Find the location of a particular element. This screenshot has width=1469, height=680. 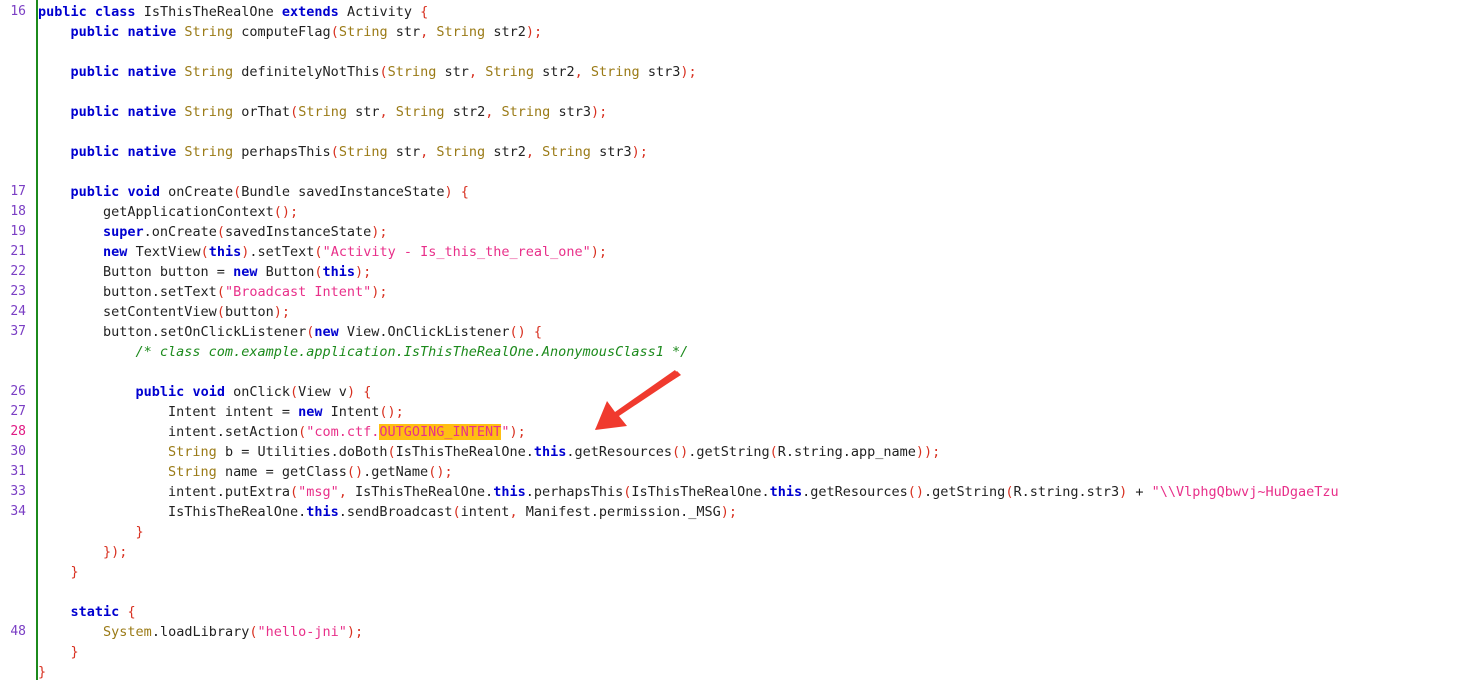

line-number-17: 17 is located at coordinates (18, 191).